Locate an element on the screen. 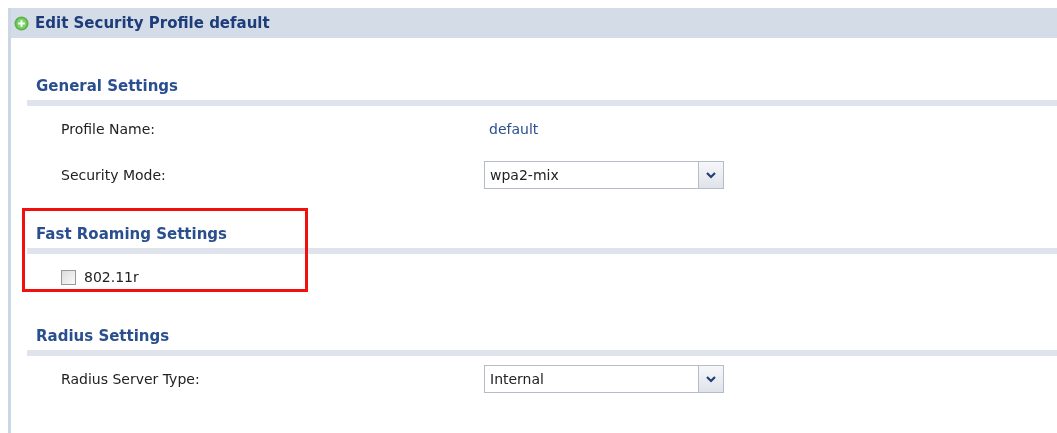 Image resolution: width=1057 pixels, height=433 pixels. field-label: Profile Name: is located at coordinates (108, 129).